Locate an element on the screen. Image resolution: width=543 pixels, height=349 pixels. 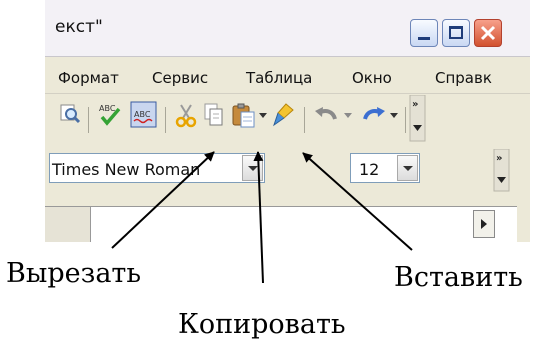
paste-arrow is located at coordinates (357, 201).